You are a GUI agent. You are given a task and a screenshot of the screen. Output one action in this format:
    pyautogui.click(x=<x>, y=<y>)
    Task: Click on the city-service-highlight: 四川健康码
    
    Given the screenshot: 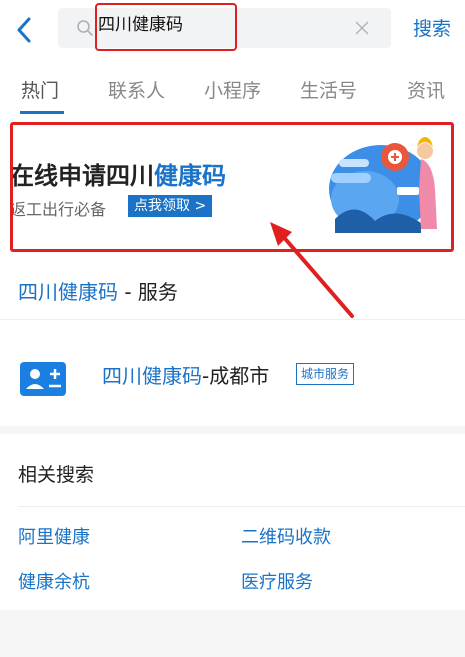 What is the action you would take?
    pyautogui.click(x=152, y=376)
    